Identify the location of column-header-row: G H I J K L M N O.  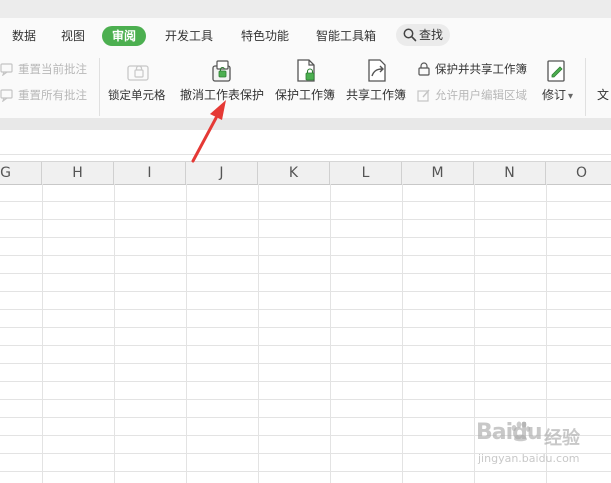
(305, 173).